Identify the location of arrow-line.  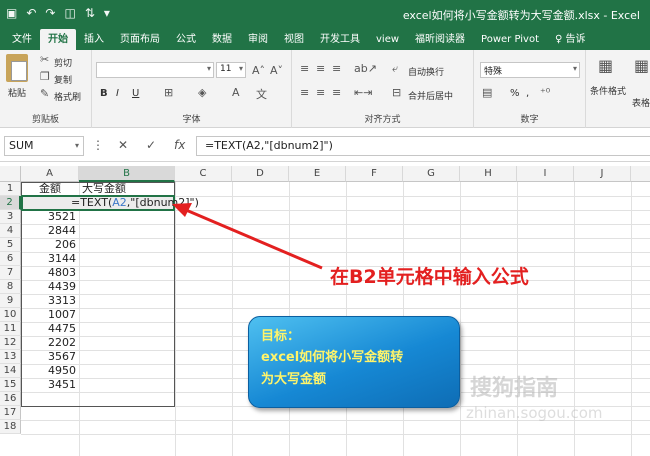
(254, 239).